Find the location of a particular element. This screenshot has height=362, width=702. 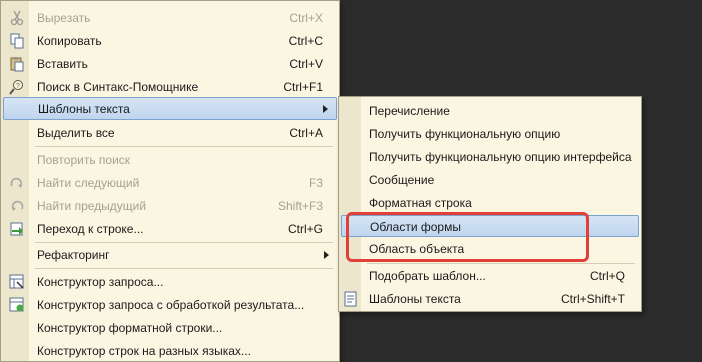

menu-item-label: Рефакторинг is located at coordinates (73, 255).